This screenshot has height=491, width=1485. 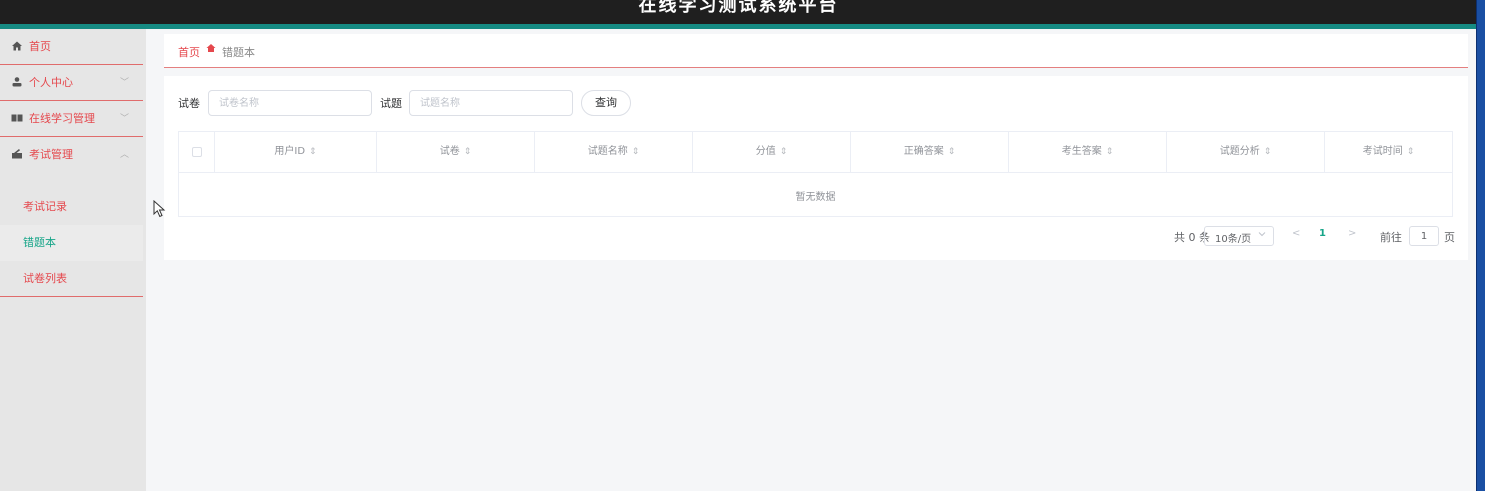 I want to click on column-header-question-analysis: 试题分析 ⇕, so click(x=1246, y=152).